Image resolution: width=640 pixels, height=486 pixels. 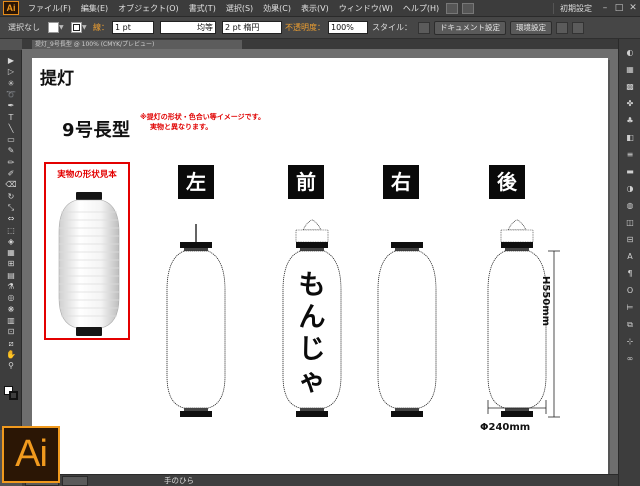 I want to click on magic-wand-tool-button: ✳, so click(x=11, y=83).